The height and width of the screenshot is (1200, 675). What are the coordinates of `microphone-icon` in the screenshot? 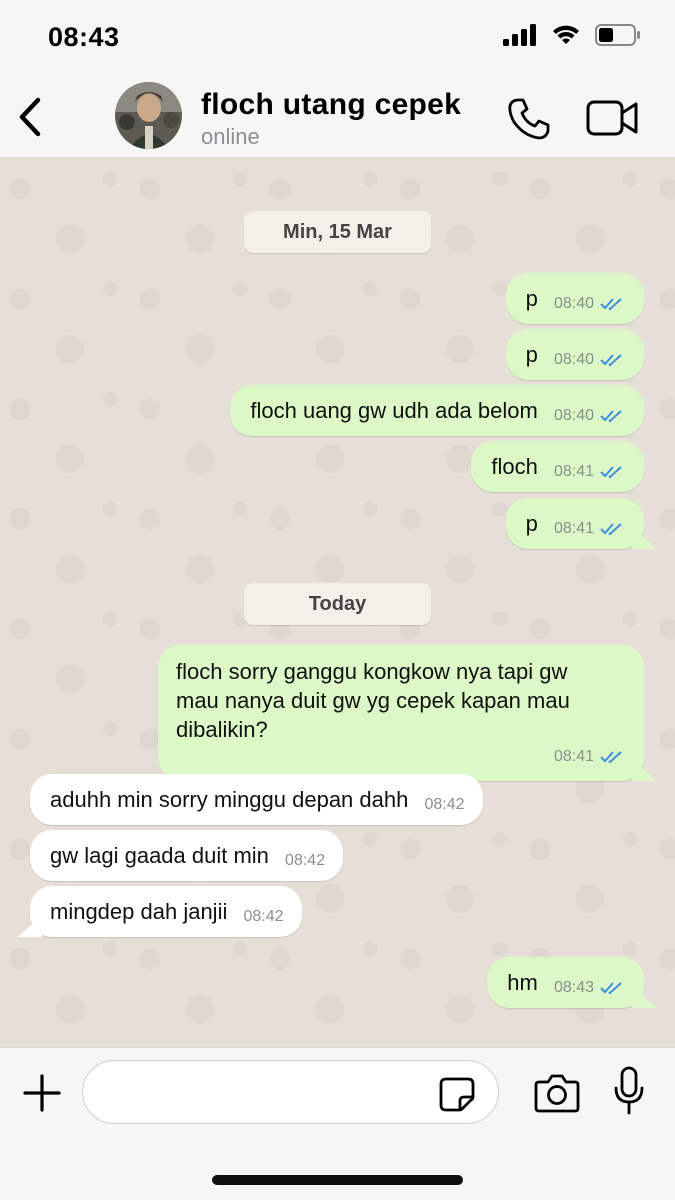 It's located at (629, 1090).